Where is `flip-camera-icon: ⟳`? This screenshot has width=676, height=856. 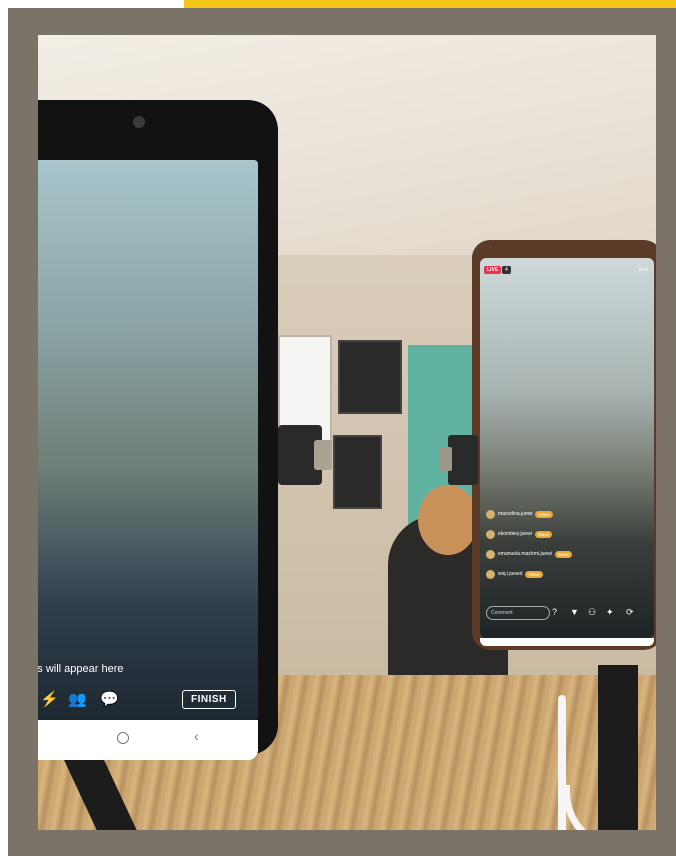
flip-camera-icon: ⟳ is located at coordinates (630, 612).